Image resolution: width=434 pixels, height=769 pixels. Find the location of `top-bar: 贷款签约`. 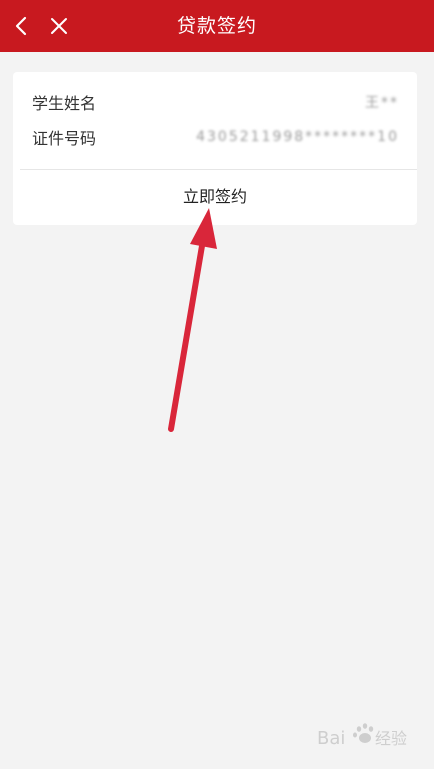

top-bar: 贷款签约 is located at coordinates (217, 26).